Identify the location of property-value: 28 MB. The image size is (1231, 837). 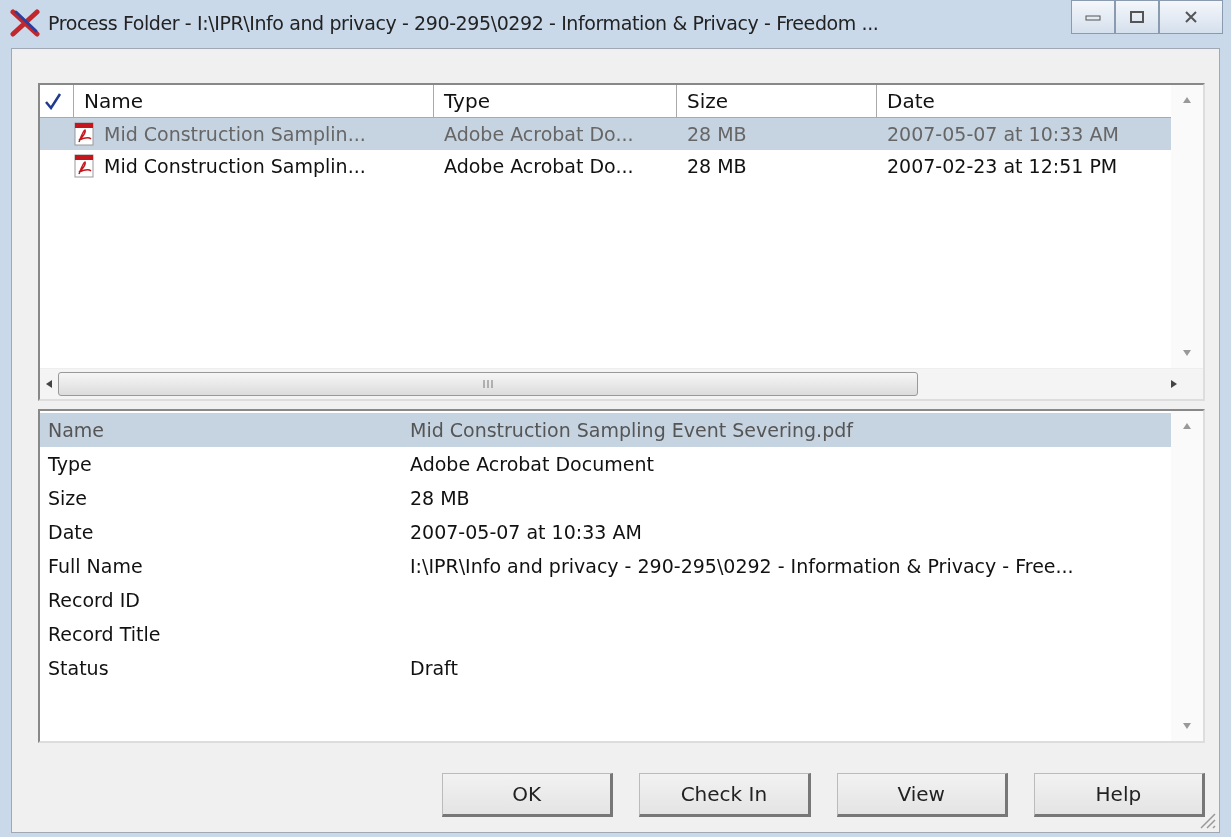
(440, 498).